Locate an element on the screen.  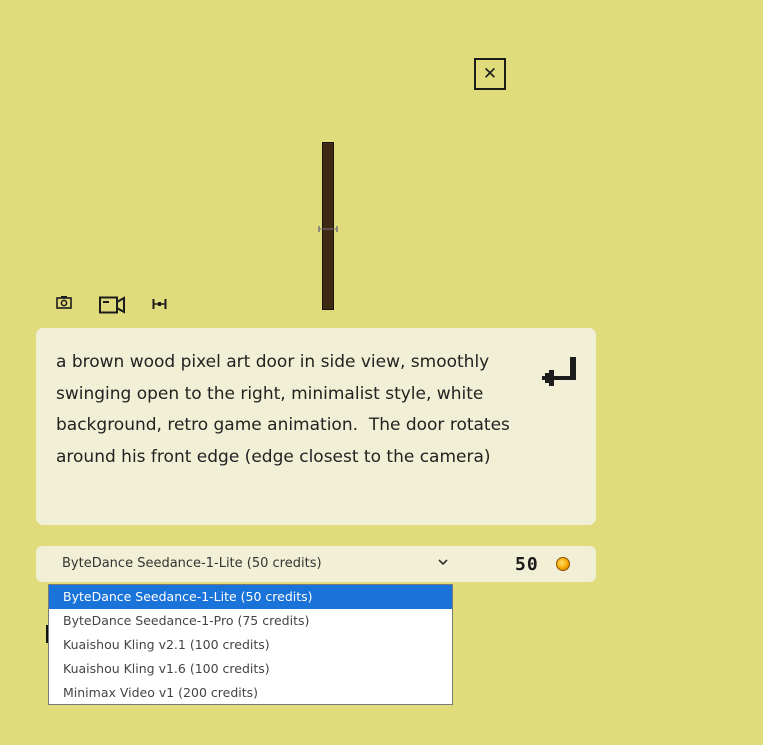
coin-icon is located at coordinates (563, 564).